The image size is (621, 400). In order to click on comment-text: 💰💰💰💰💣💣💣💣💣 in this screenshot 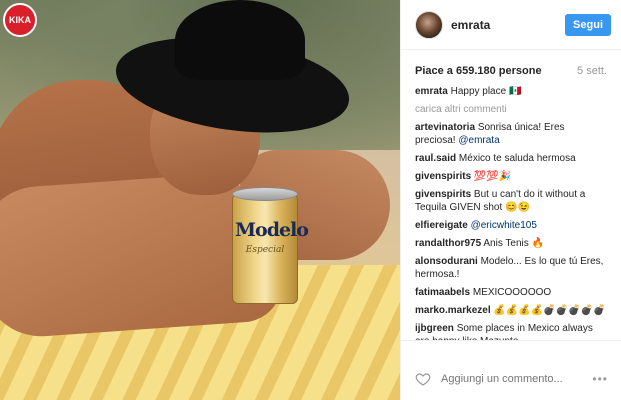, I will do `click(549, 310)`.